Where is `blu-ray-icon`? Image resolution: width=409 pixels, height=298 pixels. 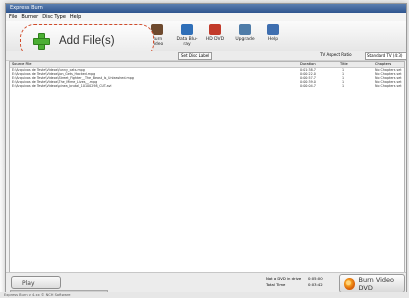
blu-ray-icon is located at coordinates (187, 29).